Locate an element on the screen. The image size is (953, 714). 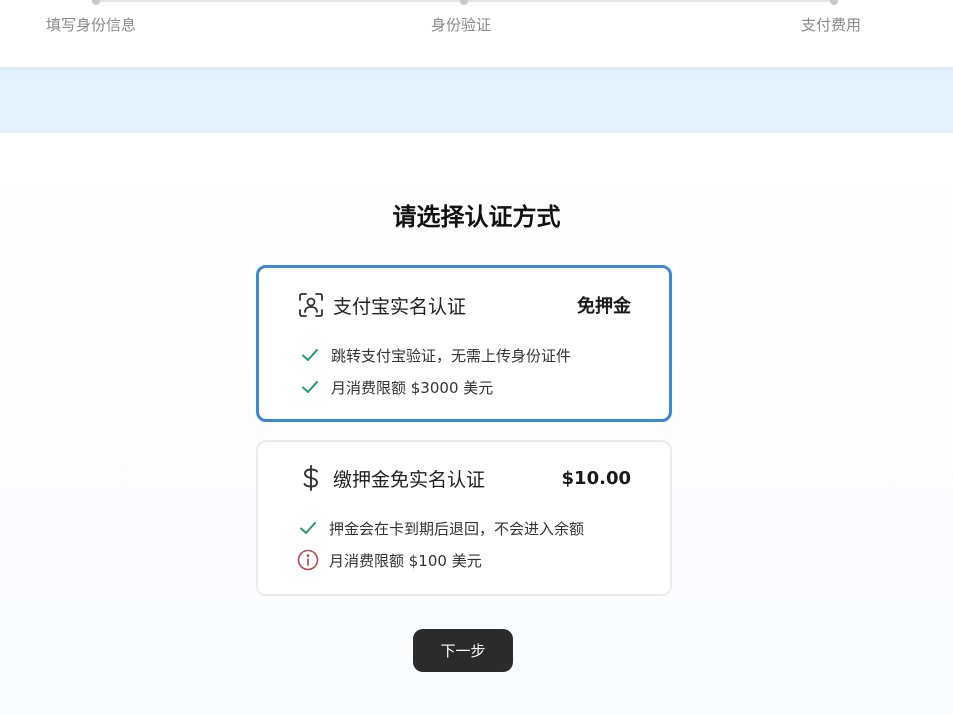
feature-item: 跳转支付宝验证，无需上传身份证件 is located at coordinates (435, 355).